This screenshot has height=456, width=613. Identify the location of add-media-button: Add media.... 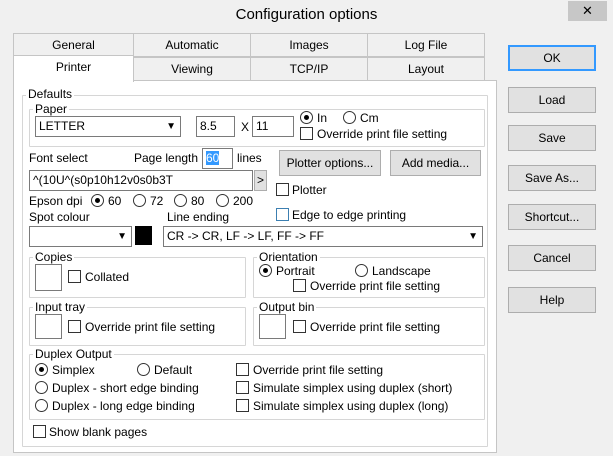
(435, 163).